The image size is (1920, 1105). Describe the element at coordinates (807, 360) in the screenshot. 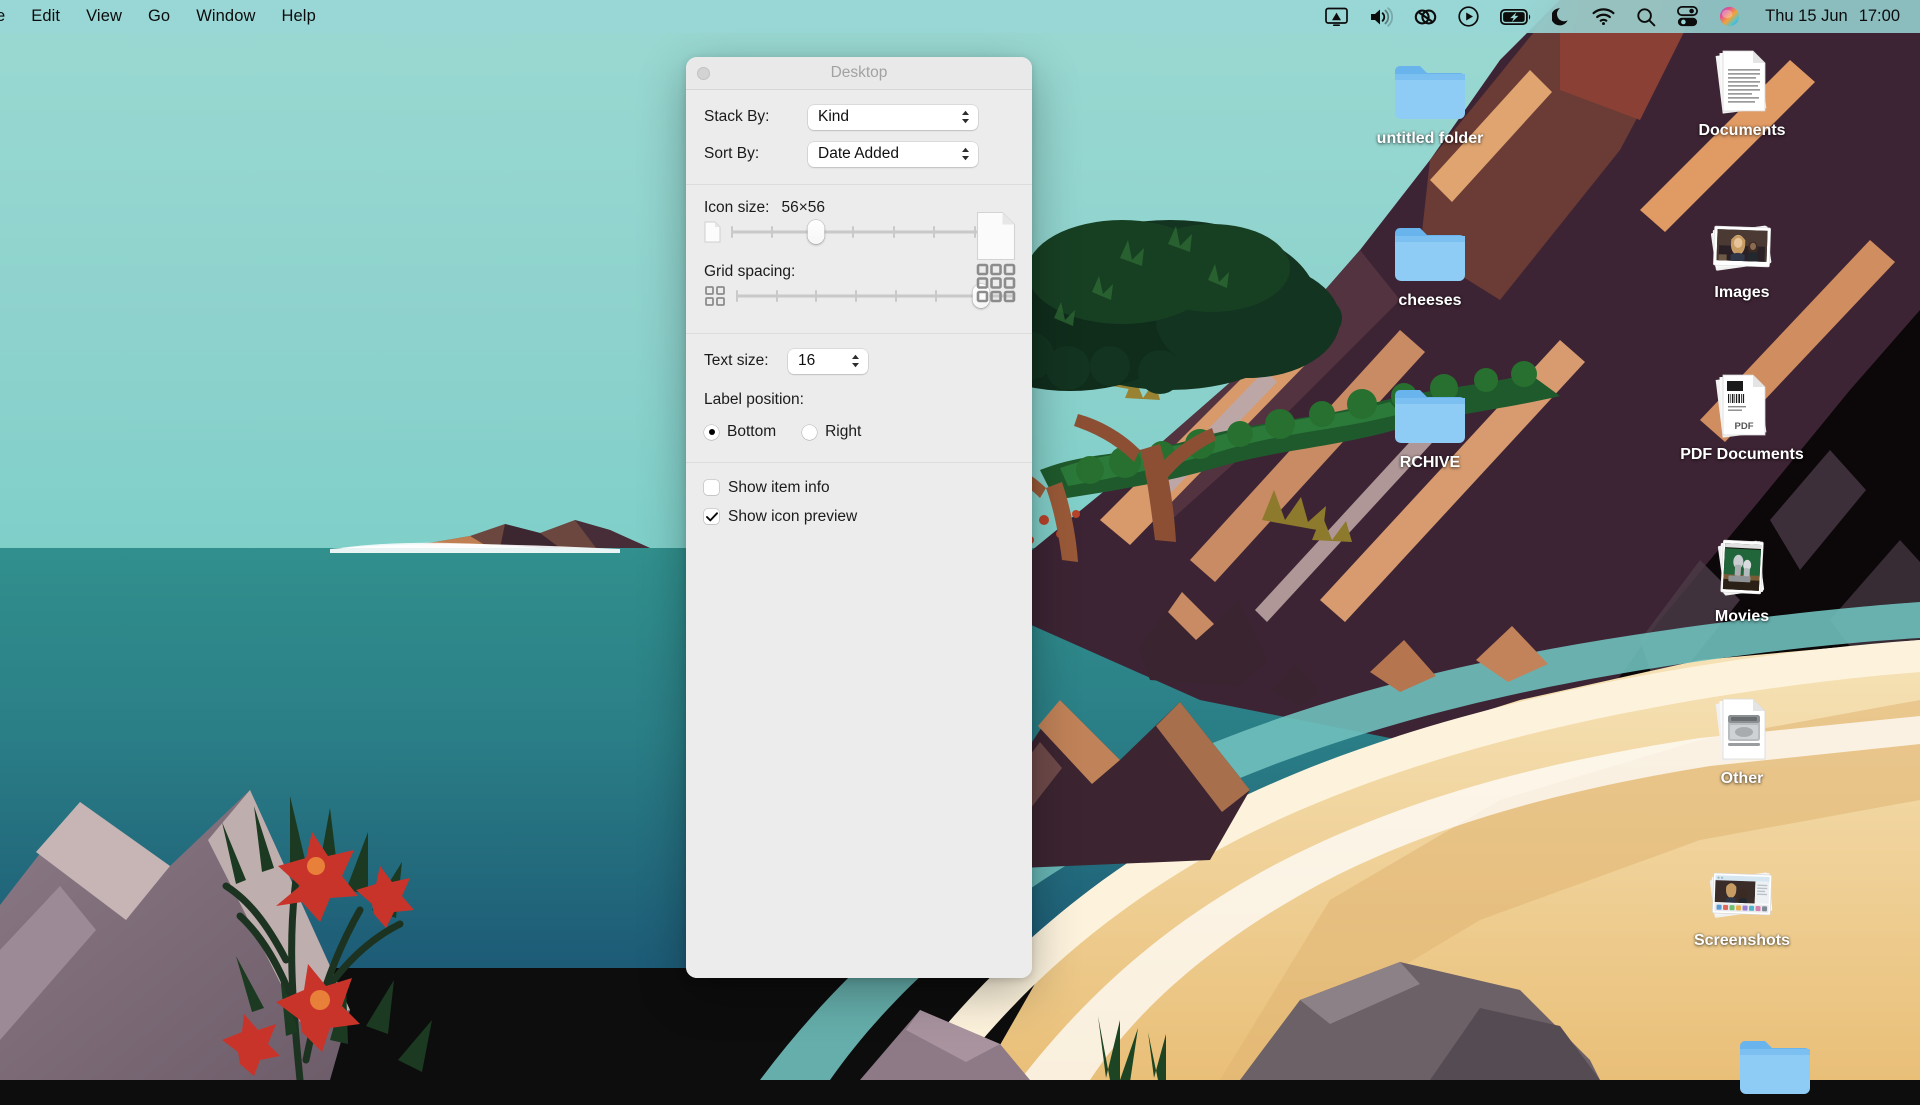

I see `text-size-value: 16` at that location.